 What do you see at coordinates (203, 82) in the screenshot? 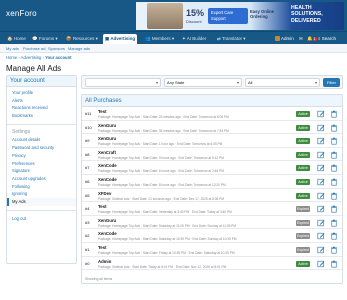
I see `filter-state-select: Any State ▾` at bounding box center [203, 82].